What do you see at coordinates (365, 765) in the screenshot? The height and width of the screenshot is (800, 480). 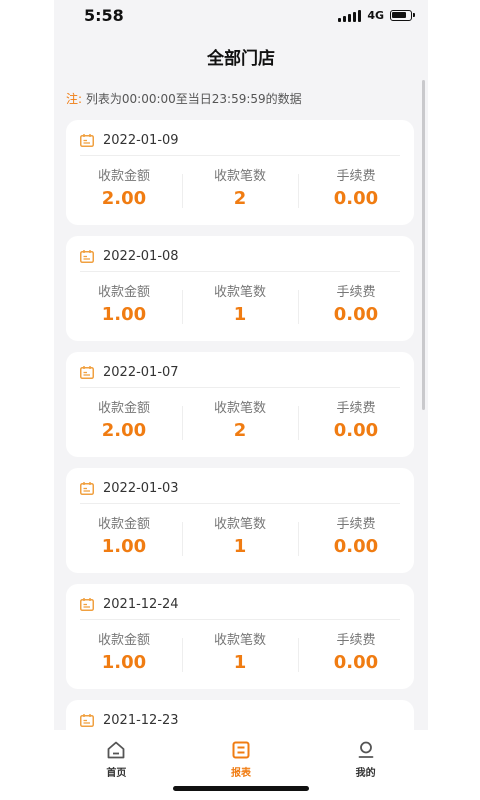 I see `tab-profile: 我的` at bounding box center [365, 765].